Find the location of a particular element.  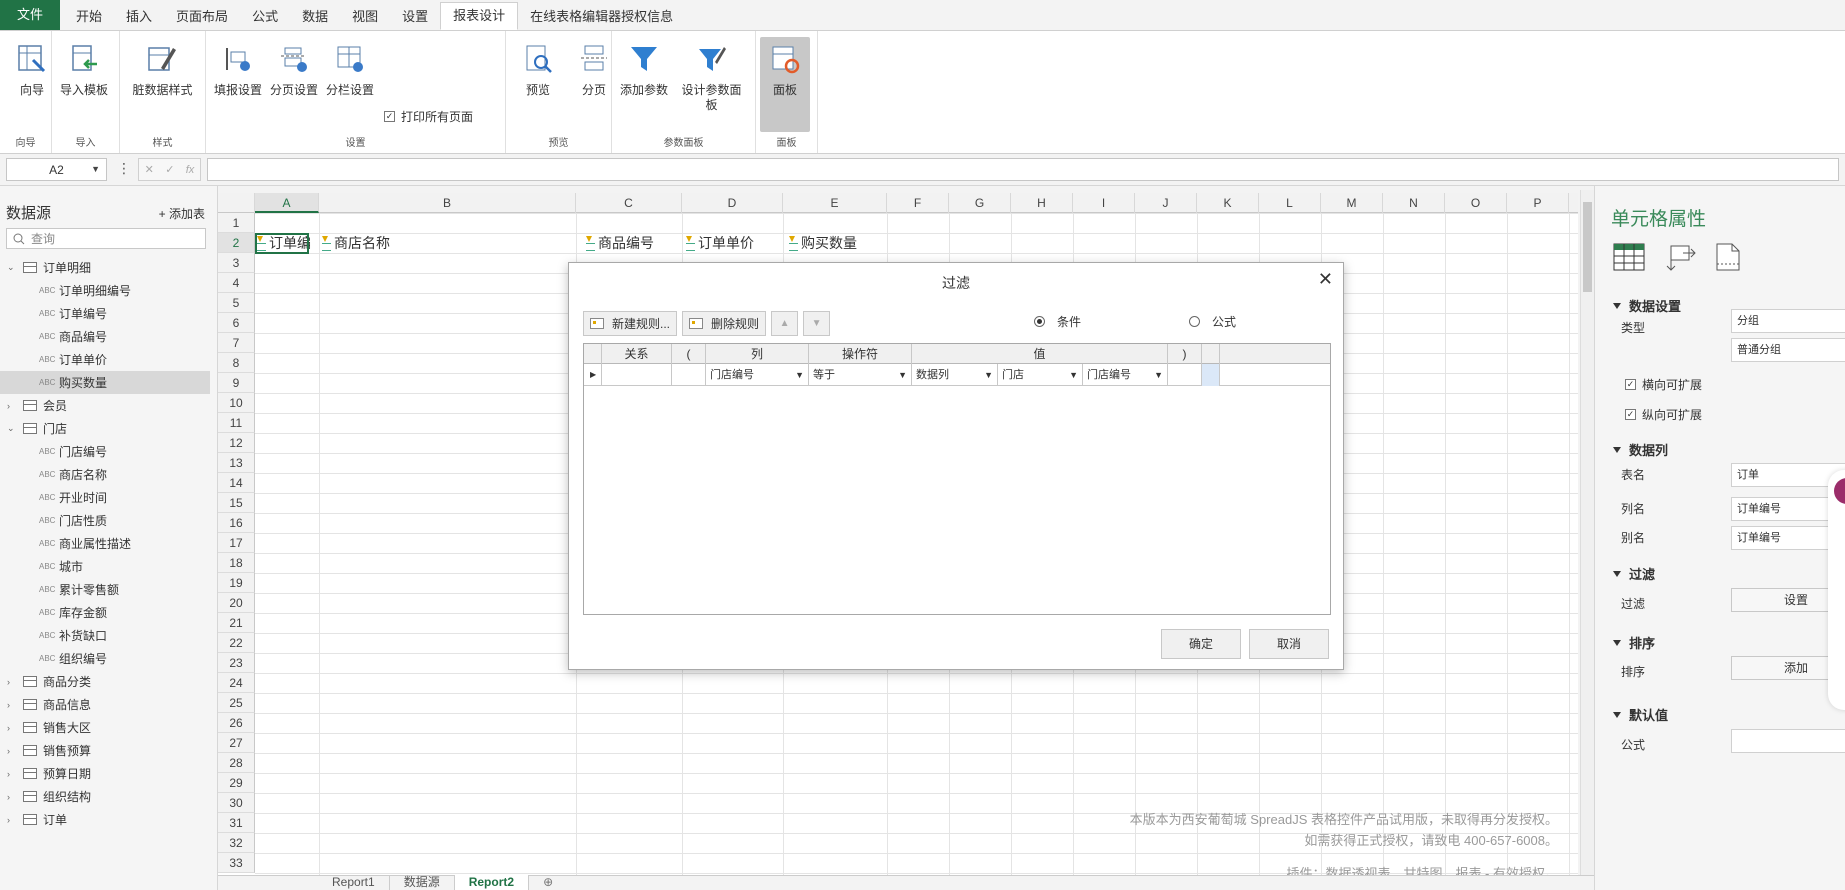

tab-insert: 插入 is located at coordinates (139, 17).